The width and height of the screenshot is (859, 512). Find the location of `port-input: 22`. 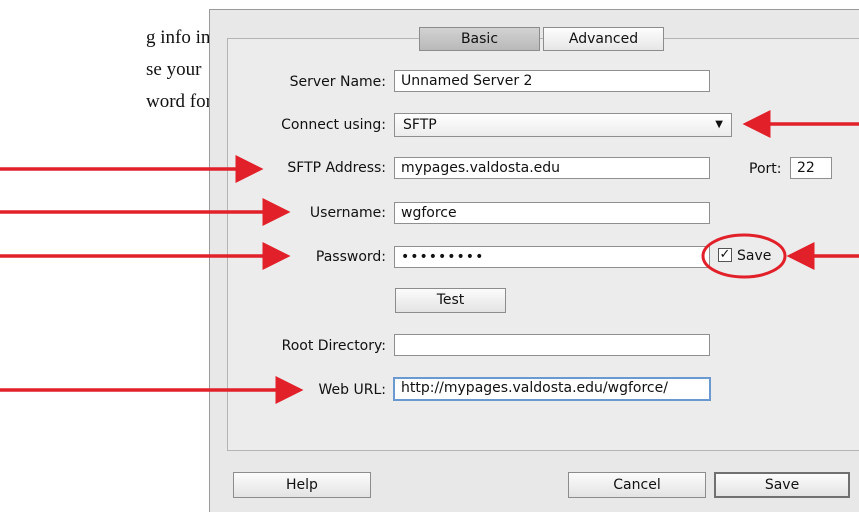

port-input: 22 is located at coordinates (811, 168).